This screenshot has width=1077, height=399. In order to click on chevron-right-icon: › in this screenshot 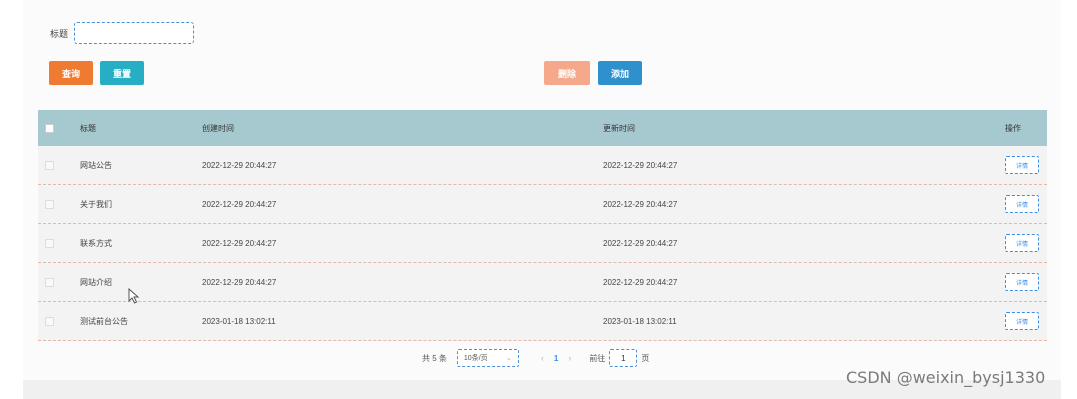, I will do `click(569, 358)`.